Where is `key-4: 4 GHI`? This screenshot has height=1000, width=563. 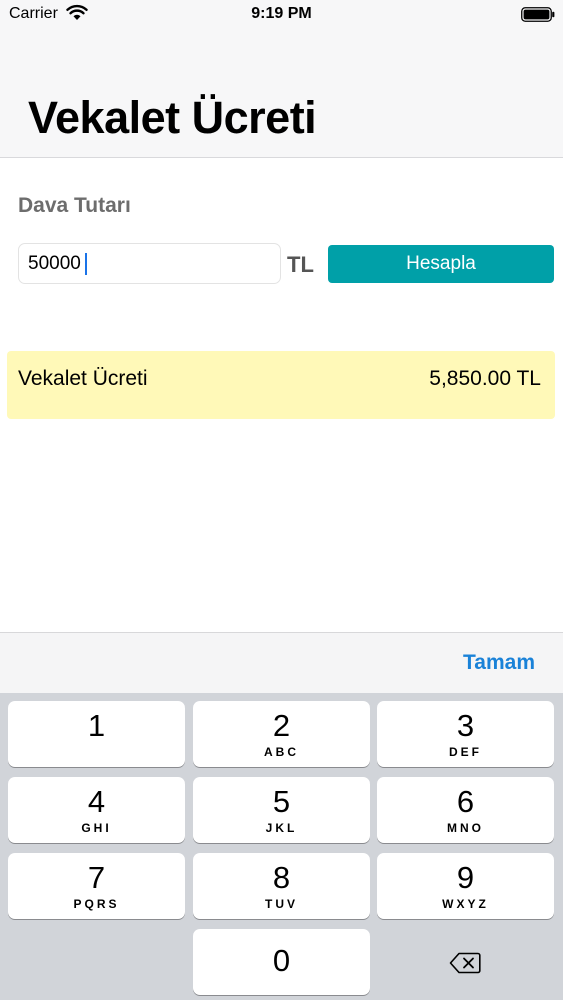 key-4: 4 GHI is located at coordinates (96, 810).